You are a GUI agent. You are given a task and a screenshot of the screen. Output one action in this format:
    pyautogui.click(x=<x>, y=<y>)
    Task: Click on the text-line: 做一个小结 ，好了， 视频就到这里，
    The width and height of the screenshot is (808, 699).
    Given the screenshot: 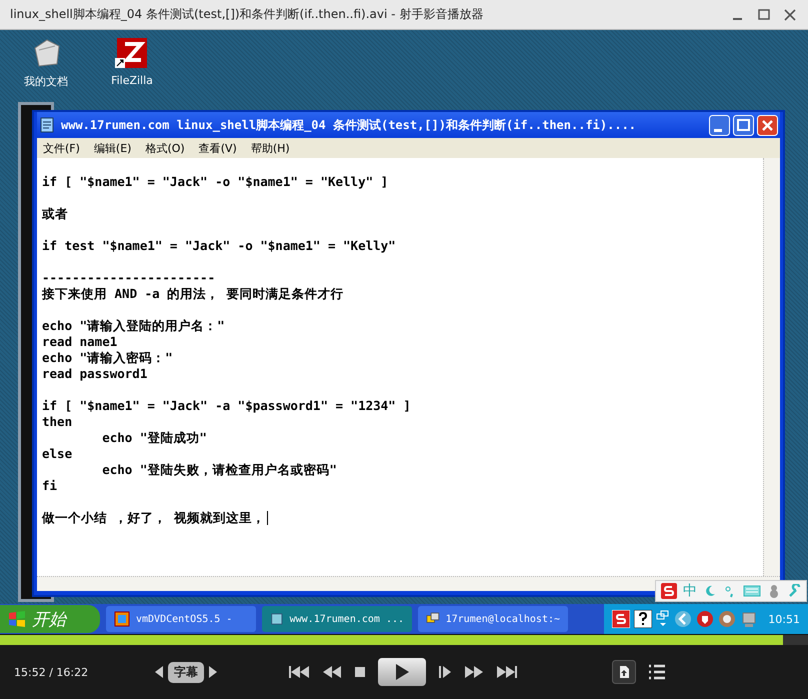 What is the action you would take?
    pyautogui.click(x=154, y=518)
    